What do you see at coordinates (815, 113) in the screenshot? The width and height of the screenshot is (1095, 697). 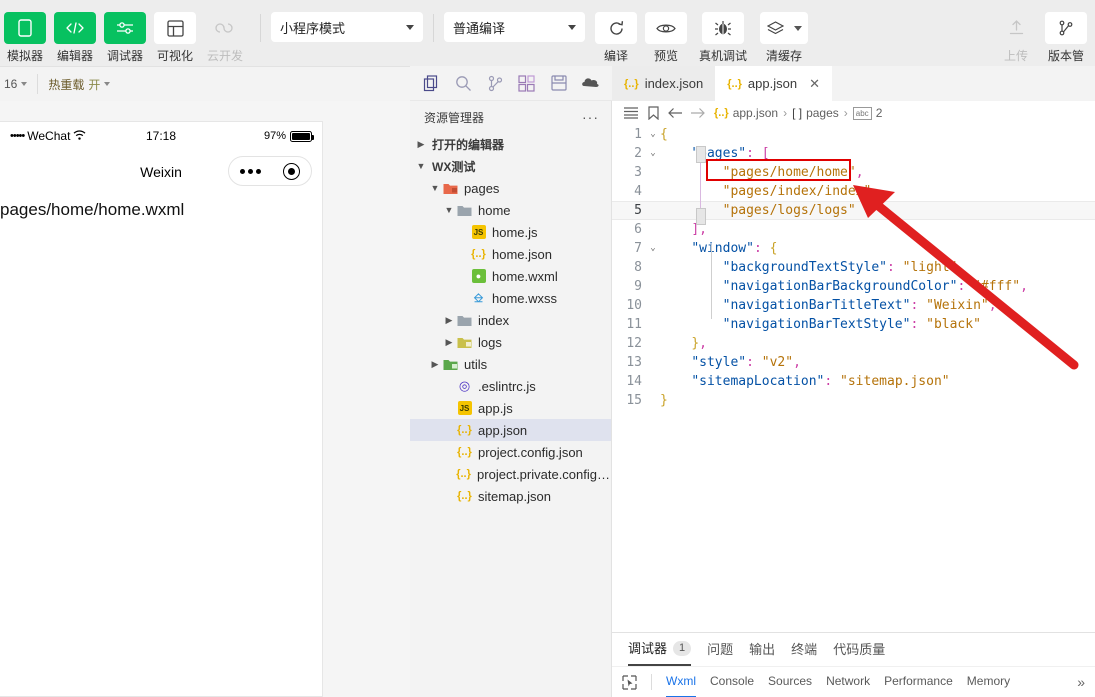 I see `breadcrumb-array: [ ] pages` at bounding box center [815, 113].